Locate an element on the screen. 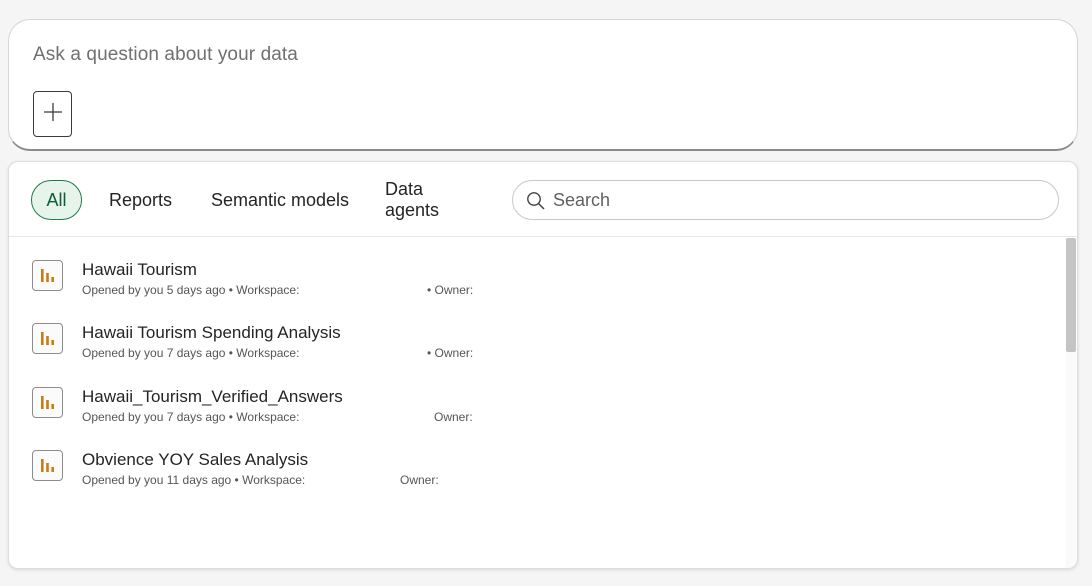 This screenshot has height=586, width=1092. scrollbar is located at coordinates (1071, 403).